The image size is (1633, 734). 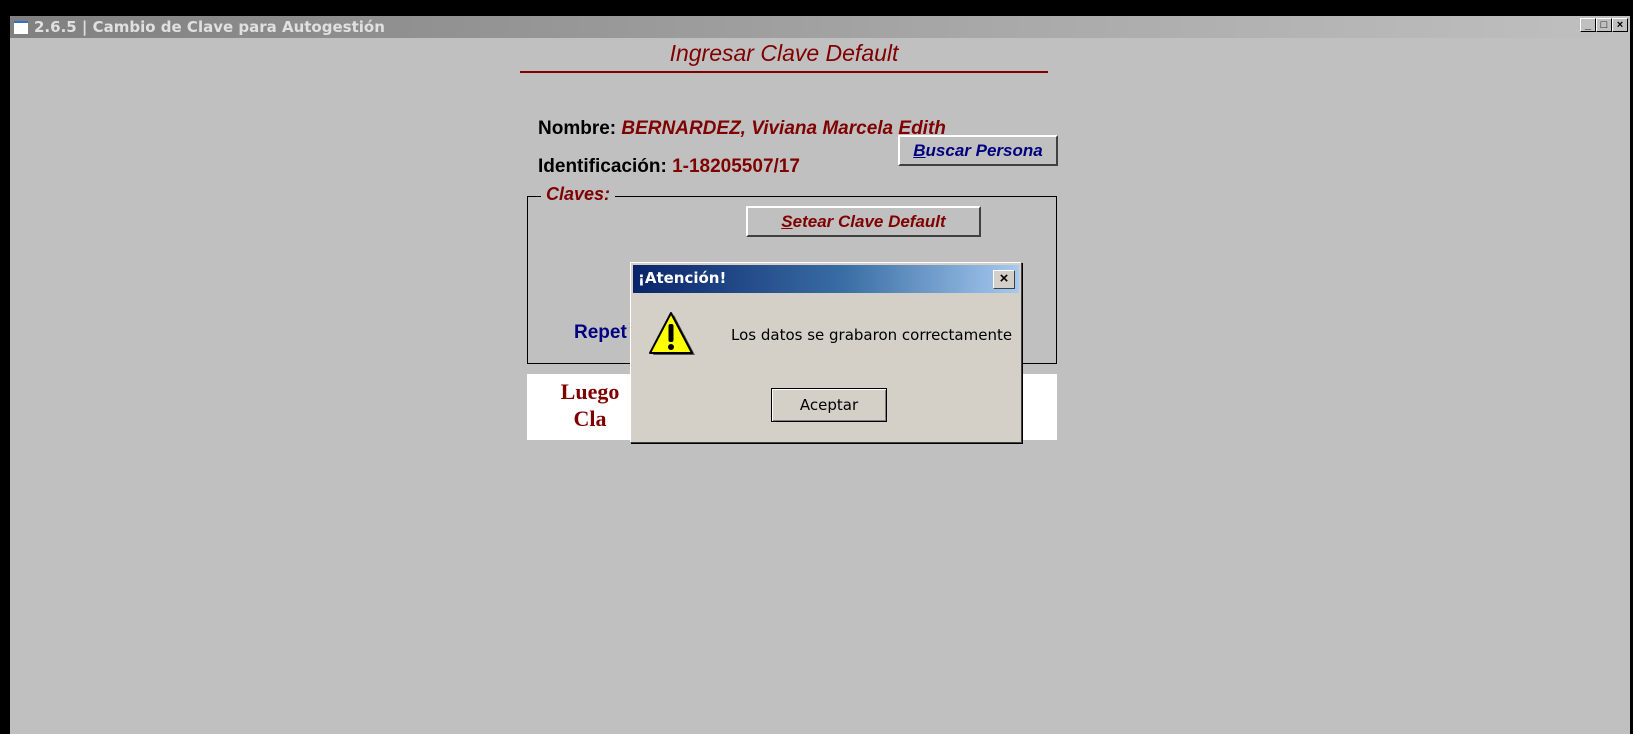 I want to click on dialog-message: Los datos se grabaron correctamente, so click(x=872, y=335).